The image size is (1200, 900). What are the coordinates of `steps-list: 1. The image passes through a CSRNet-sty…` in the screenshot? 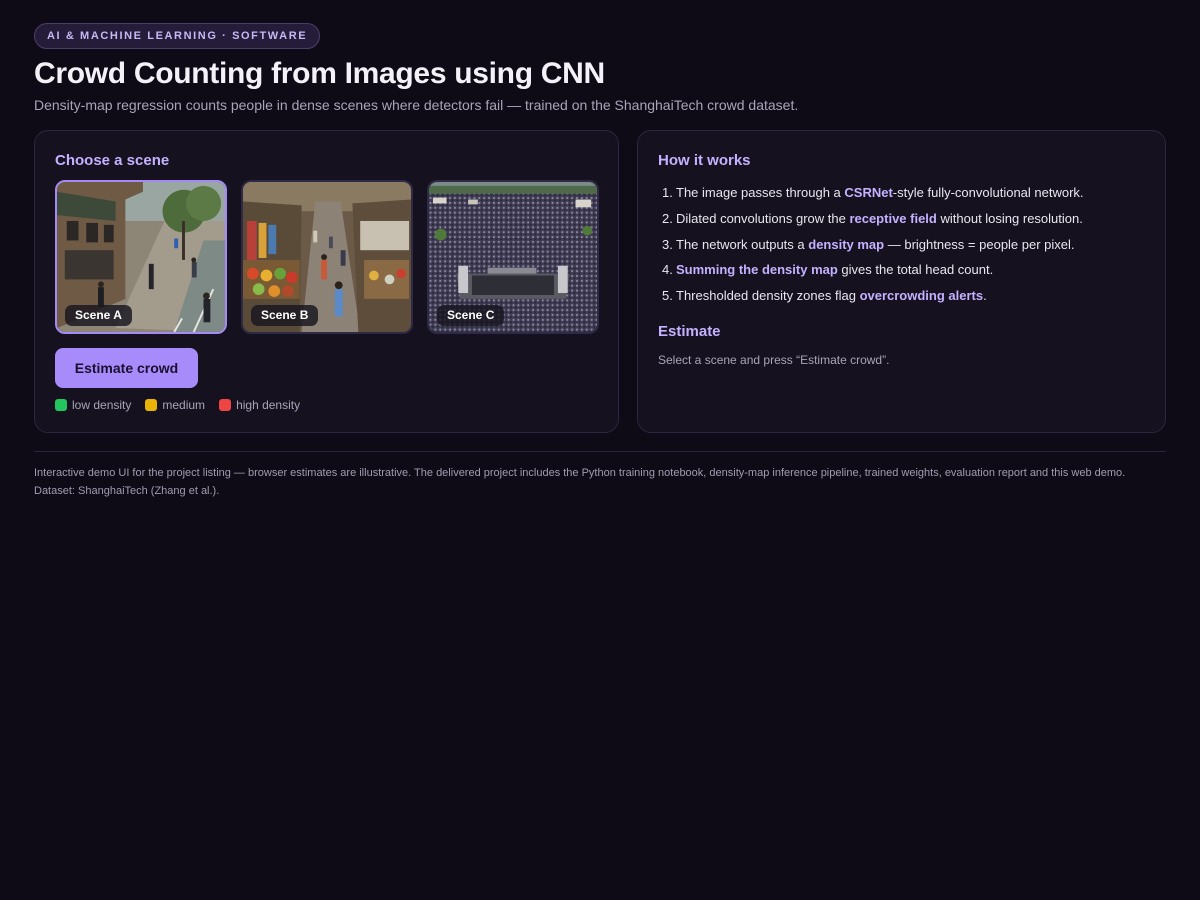 It's located at (907, 249).